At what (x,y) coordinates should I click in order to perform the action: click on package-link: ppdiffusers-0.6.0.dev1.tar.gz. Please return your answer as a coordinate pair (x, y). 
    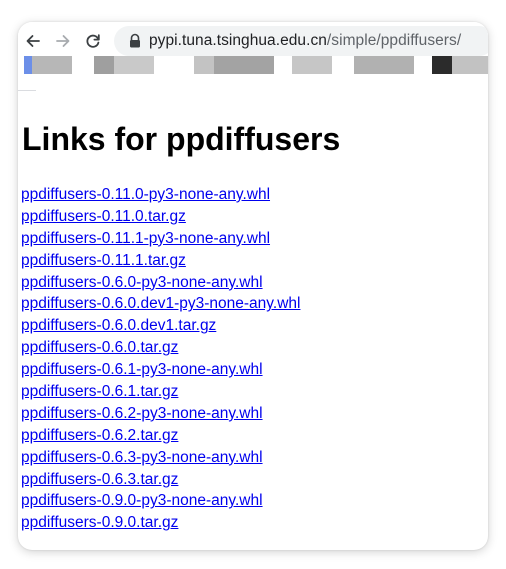
    Looking at the image, I should click on (118, 325).